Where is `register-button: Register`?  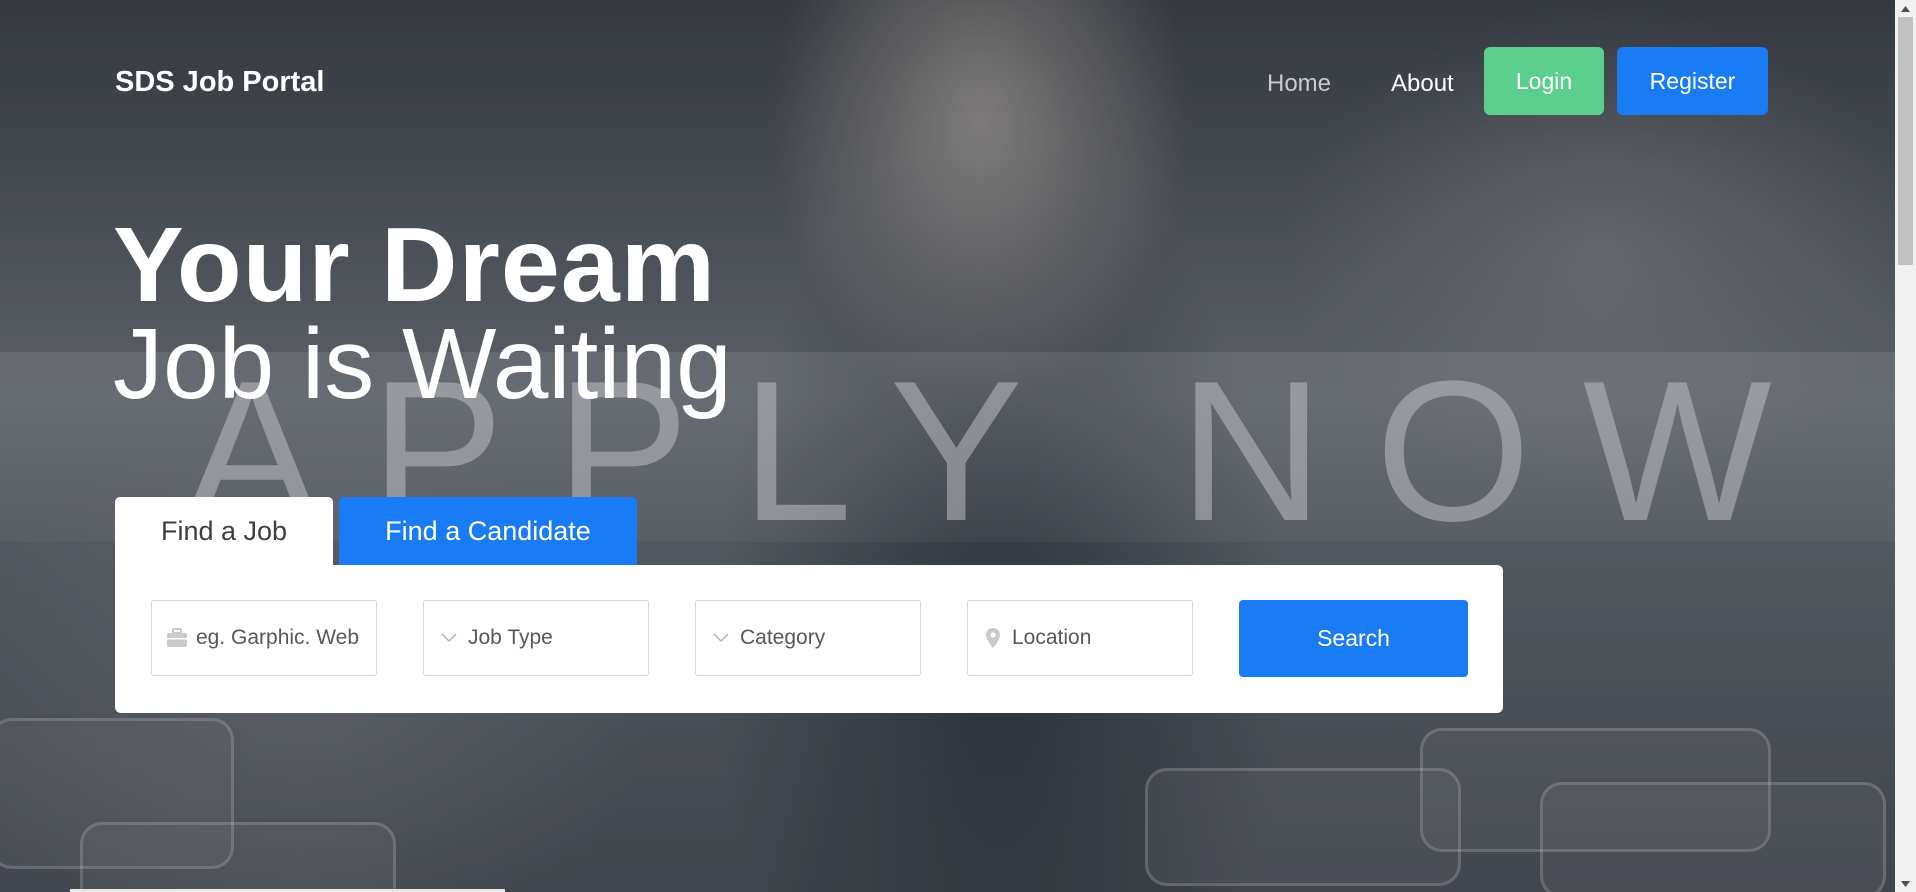 register-button: Register is located at coordinates (1692, 81).